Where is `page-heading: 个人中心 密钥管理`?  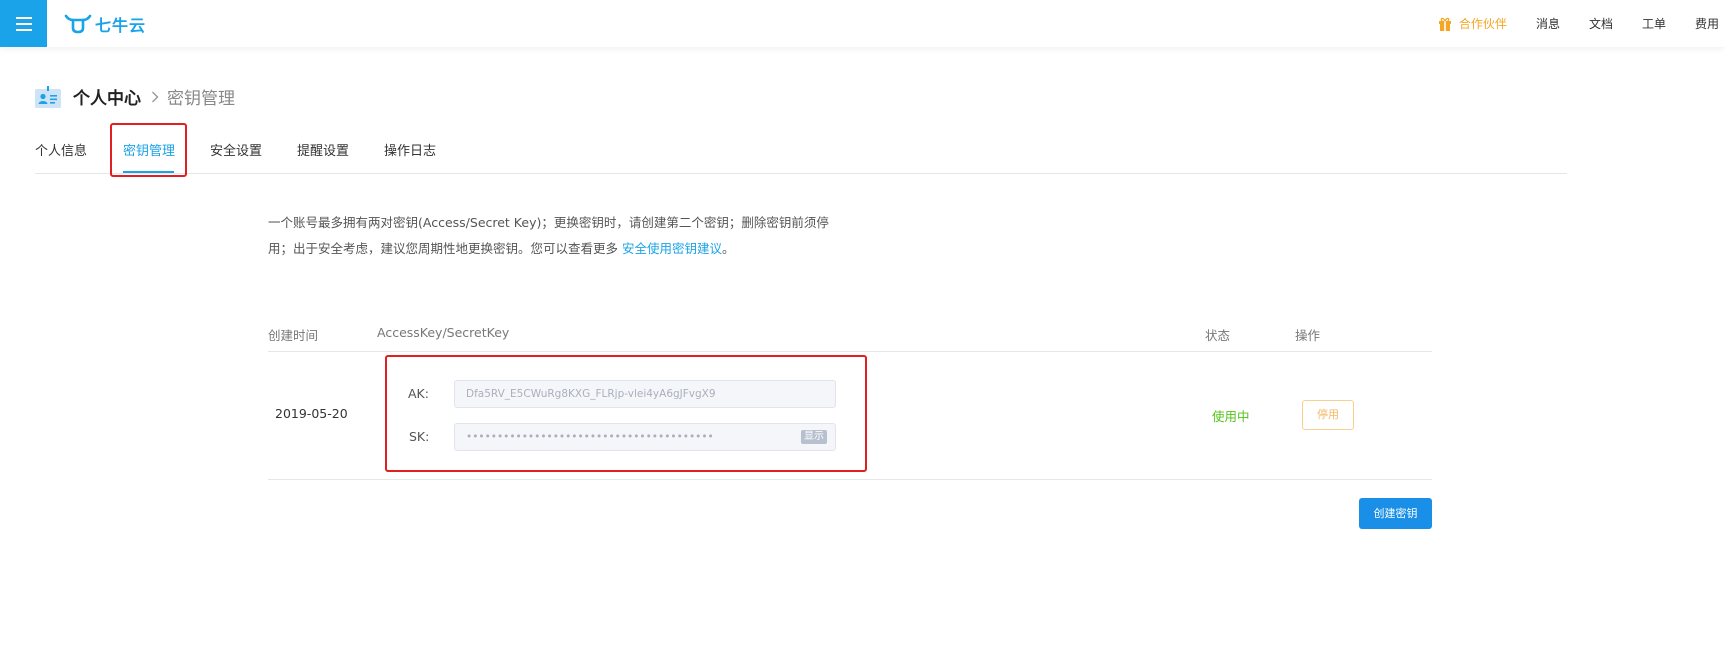 page-heading: 个人中心 密钥管理 is located at coordinates (135, 96).